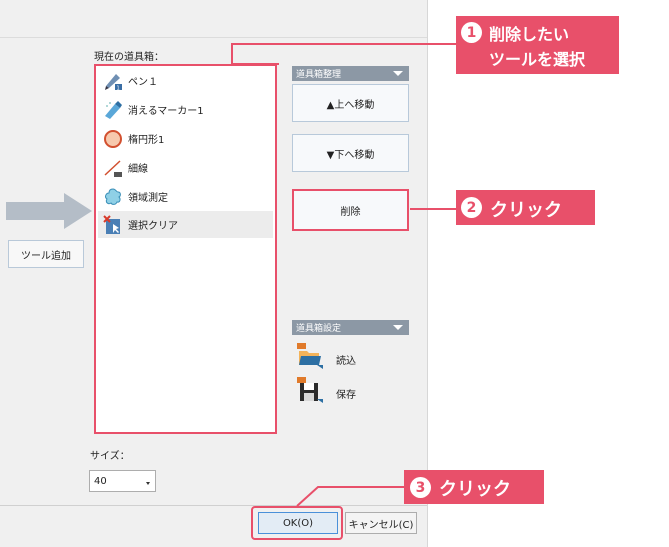  I want to click on step3-number: 3, so click(420, 487).